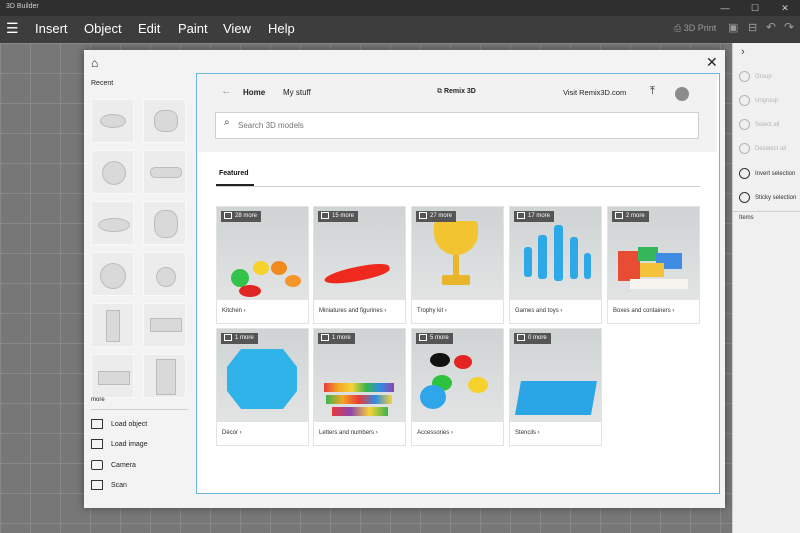 This screenshot has width=800, height=533. I want to click on category-card-decor: 1 more Décor ›, so click(262, 387).